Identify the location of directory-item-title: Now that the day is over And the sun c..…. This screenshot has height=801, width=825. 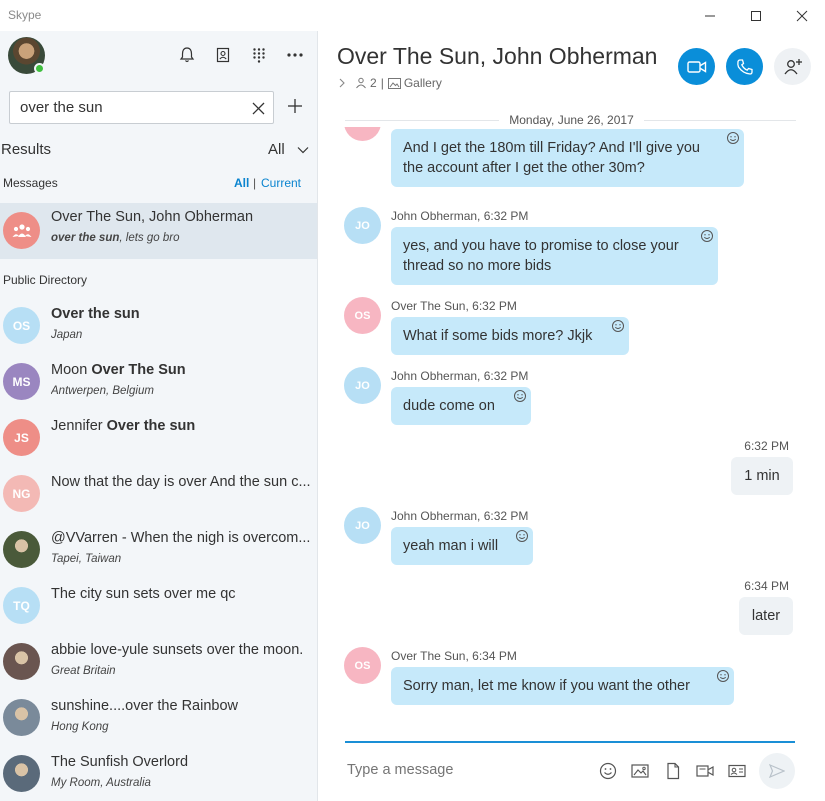
(183, 482).